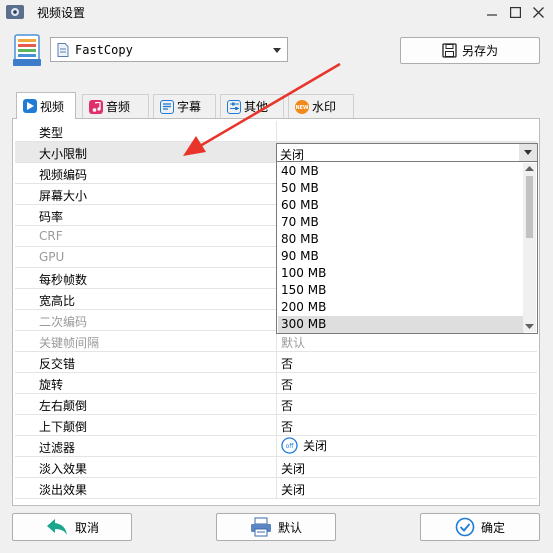 The image size is (553, 553). I want to click on preset-select: FastCopy, so click(169, 49).